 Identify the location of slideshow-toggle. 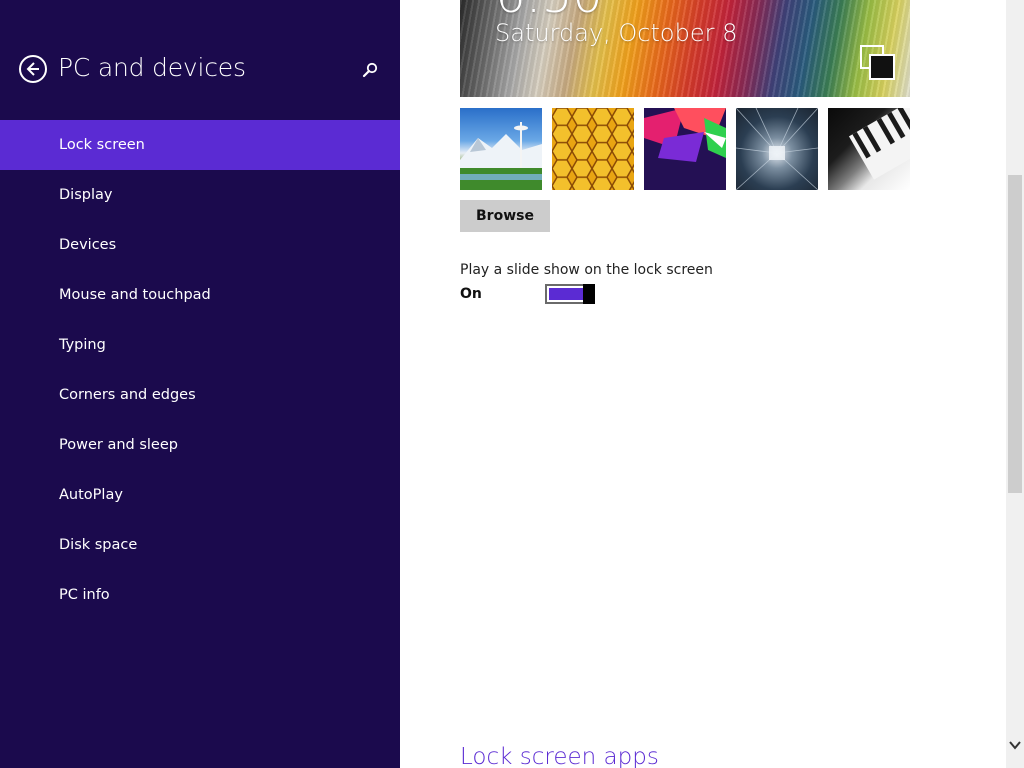
(570, 294).